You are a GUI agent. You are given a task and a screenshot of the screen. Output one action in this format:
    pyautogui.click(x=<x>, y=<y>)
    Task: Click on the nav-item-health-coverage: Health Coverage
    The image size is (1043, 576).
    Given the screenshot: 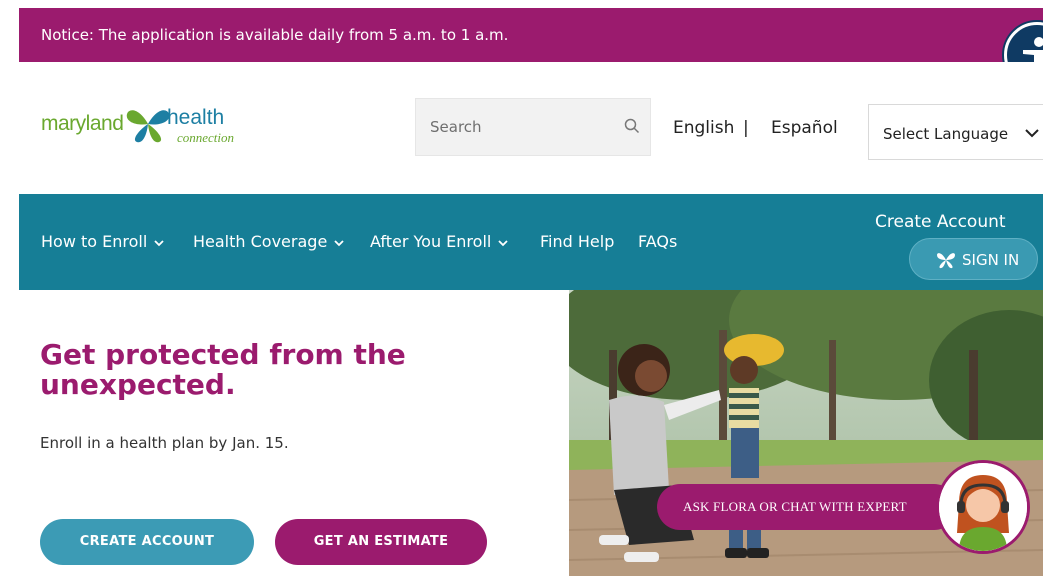 What is the action you would take?
    pyautogui.click(x=268, y=241)
    